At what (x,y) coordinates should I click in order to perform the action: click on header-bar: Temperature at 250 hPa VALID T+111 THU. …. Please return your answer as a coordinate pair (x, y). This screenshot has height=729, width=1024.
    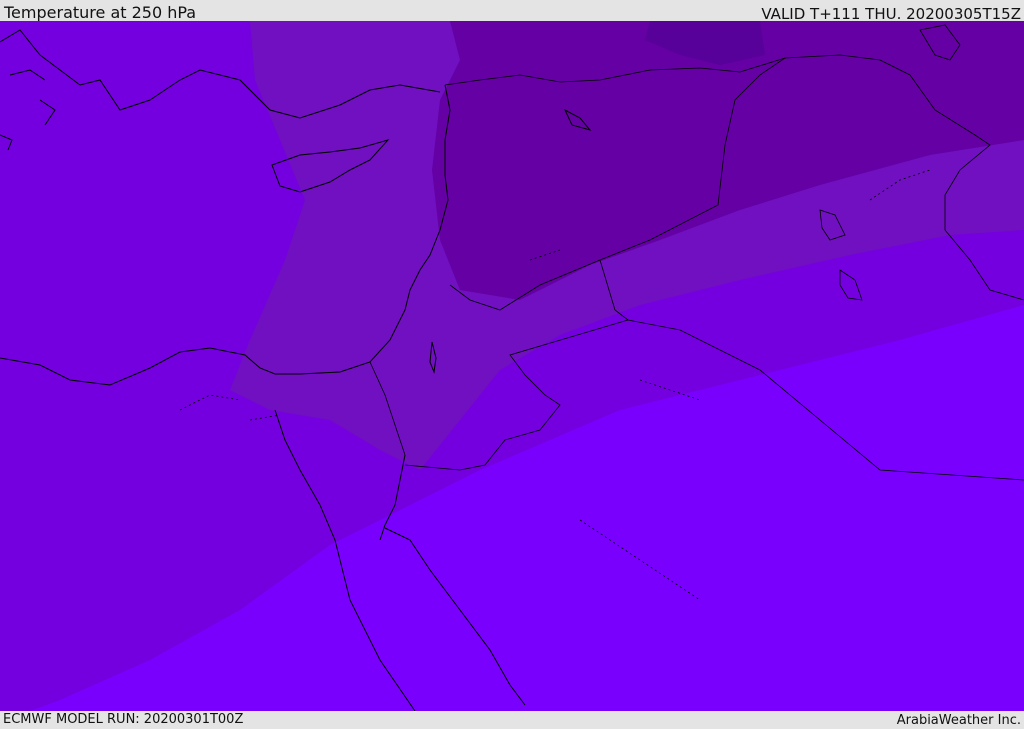
    Looking at the image, I should click on (512, 11).